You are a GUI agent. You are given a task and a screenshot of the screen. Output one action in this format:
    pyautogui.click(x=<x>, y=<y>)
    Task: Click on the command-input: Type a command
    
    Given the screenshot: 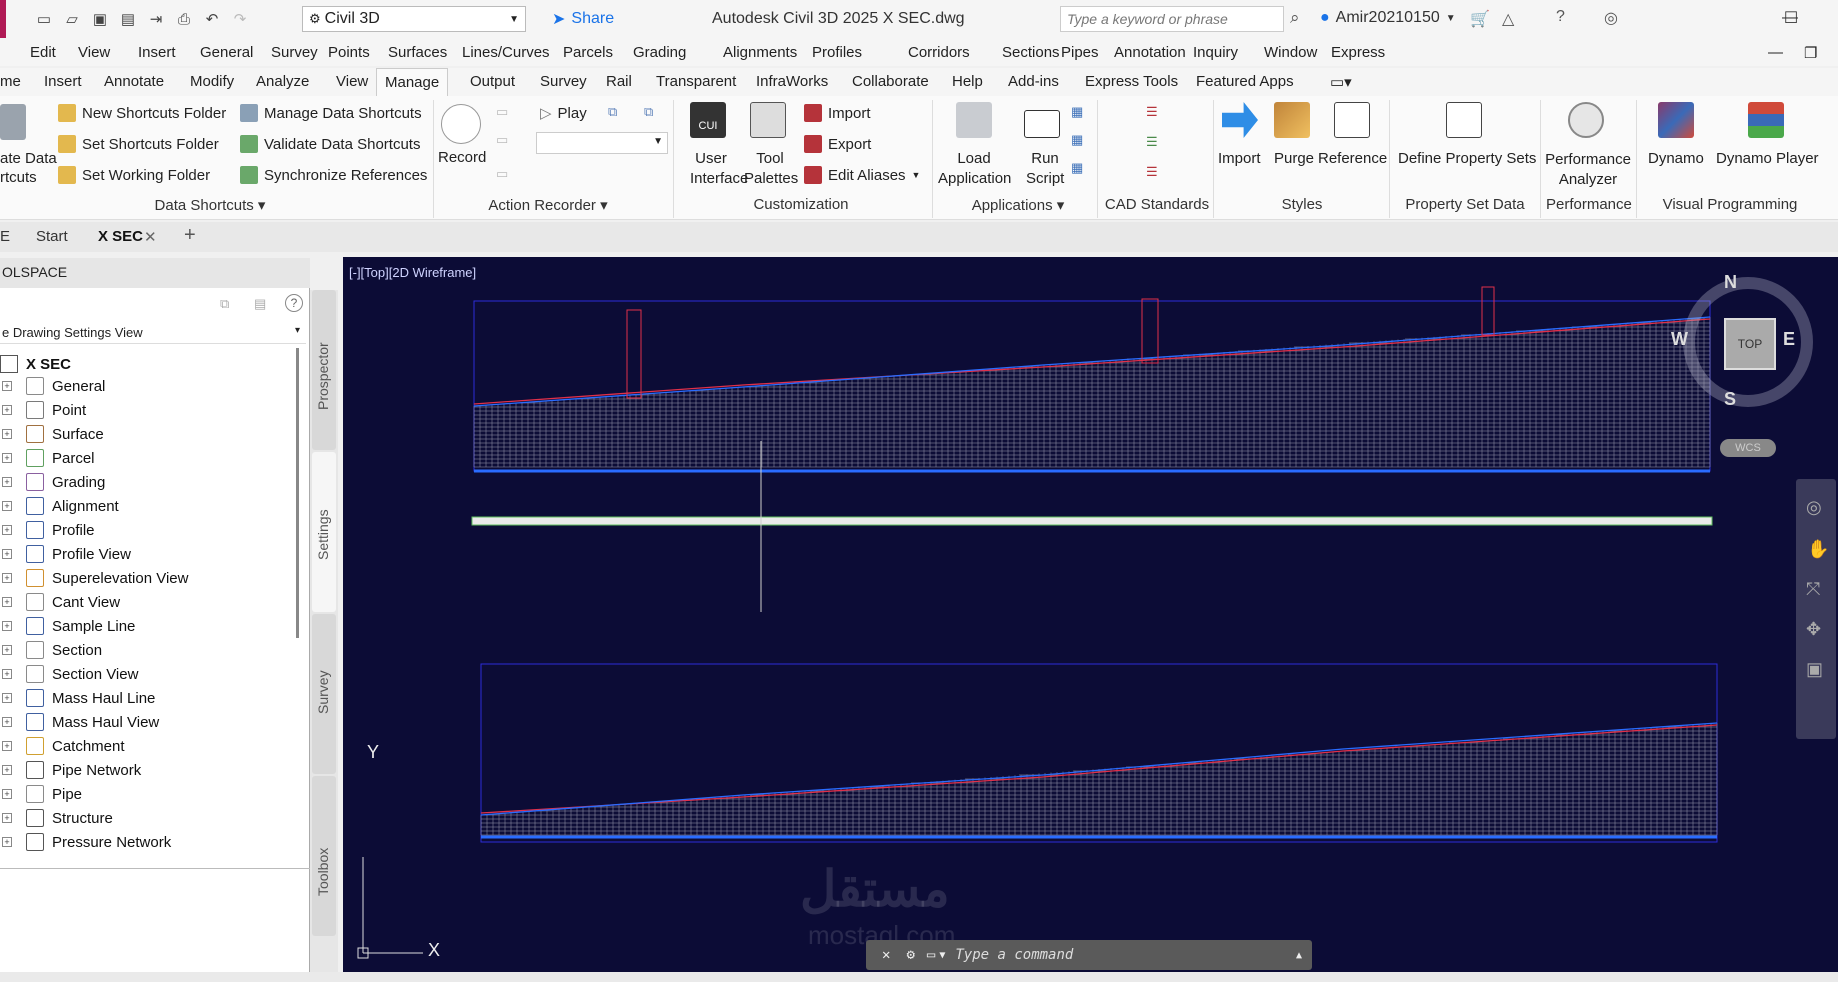 What is the action you would take?
    pyautogui.click(x=1014, y=955)
    